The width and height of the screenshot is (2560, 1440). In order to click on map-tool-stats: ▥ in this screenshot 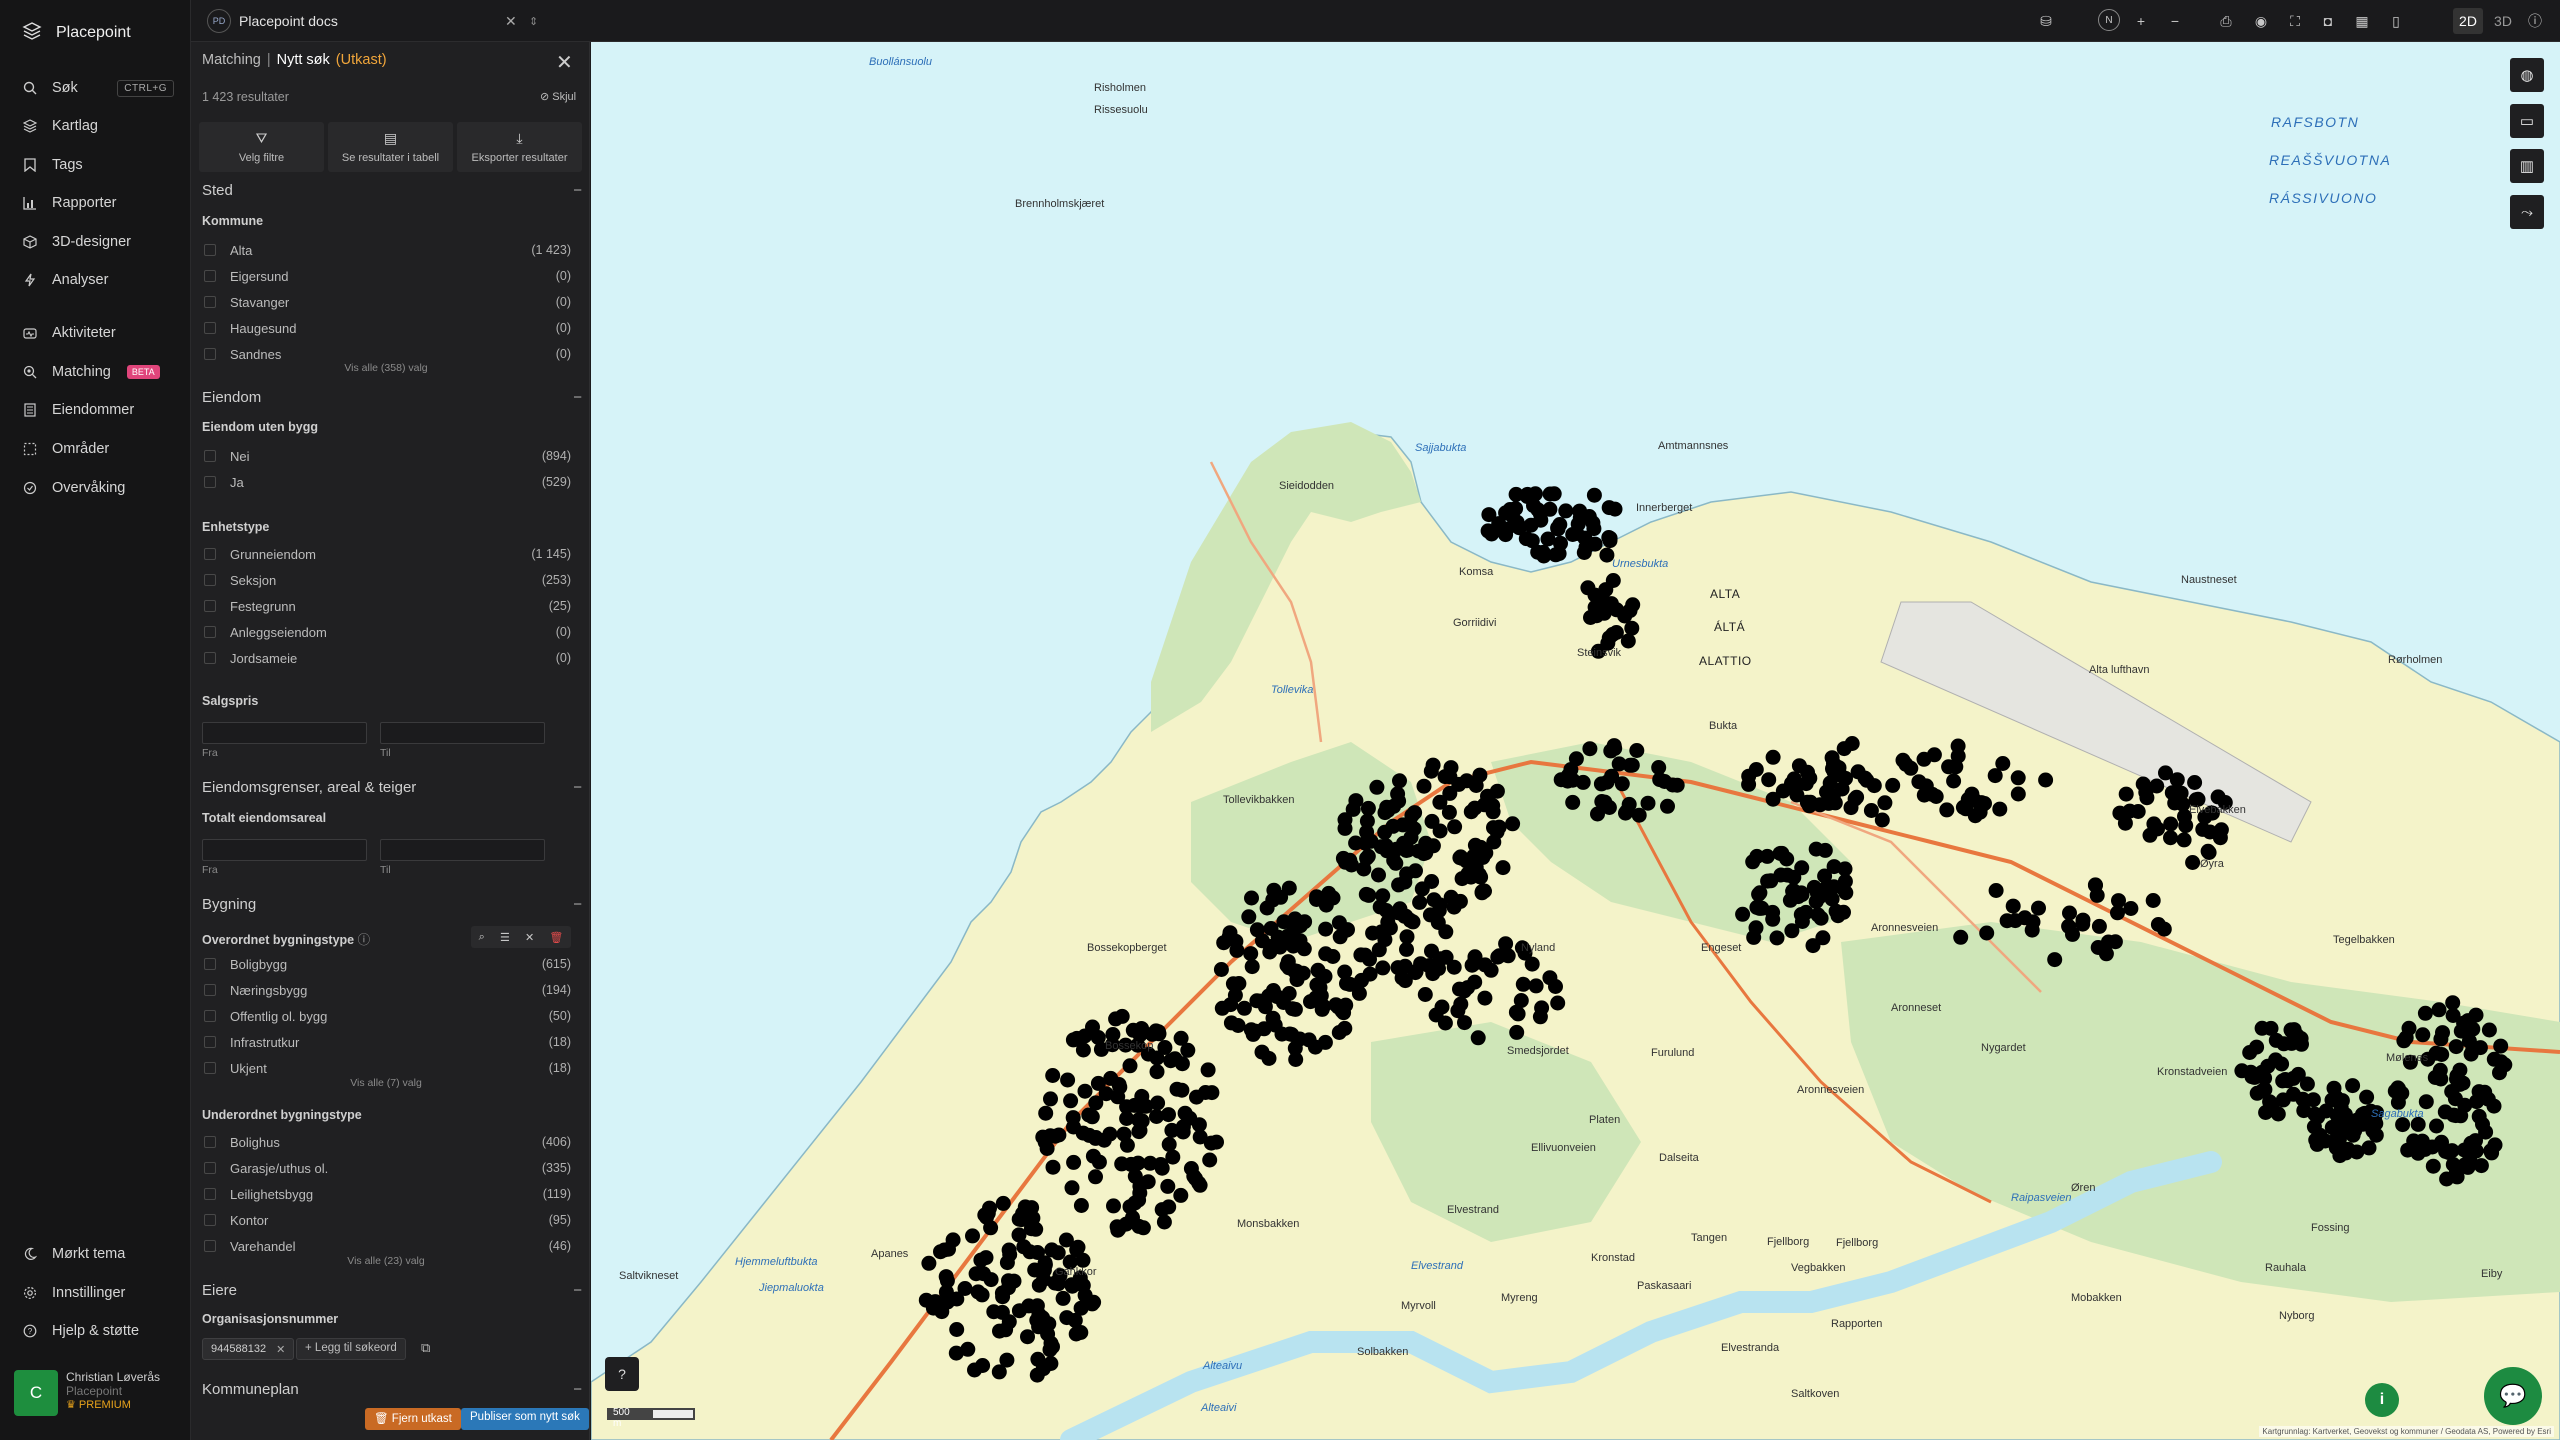, I will do `click(2527, 166)`.